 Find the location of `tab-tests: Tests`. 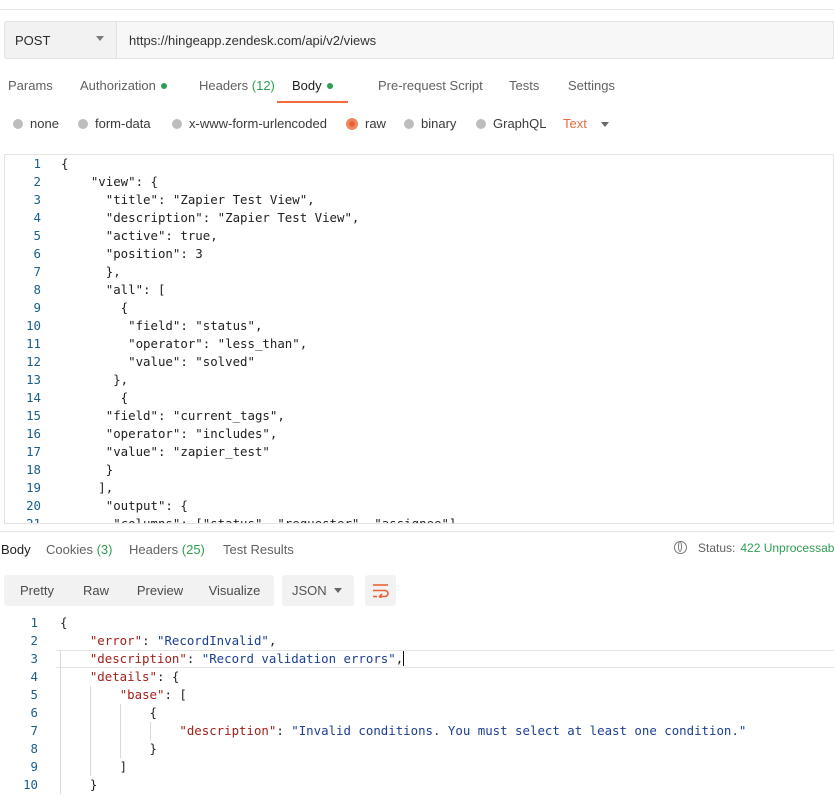

tab-tests: Tests is located at coordinates (524, 86).